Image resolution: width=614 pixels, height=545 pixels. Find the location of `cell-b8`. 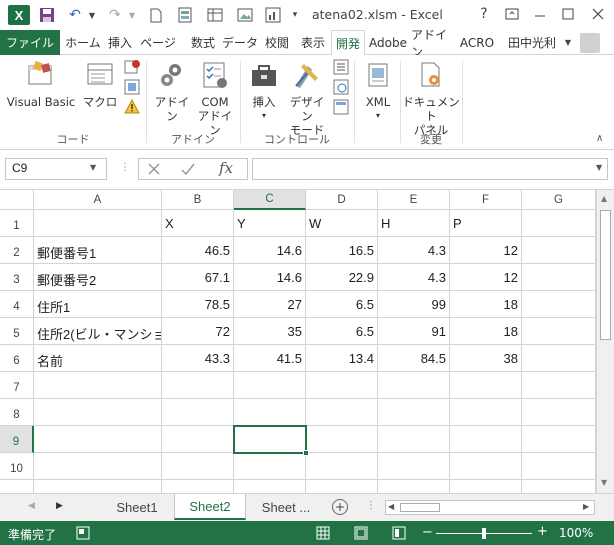

cell-b8 is located at coordinates (198, 412).